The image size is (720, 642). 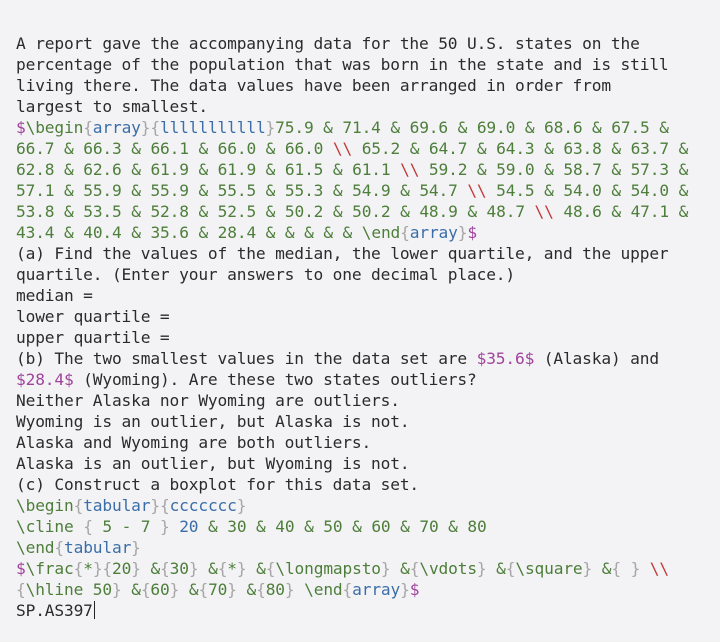 I want to click on array-cell: \vdots, so click(x=448, y=568).